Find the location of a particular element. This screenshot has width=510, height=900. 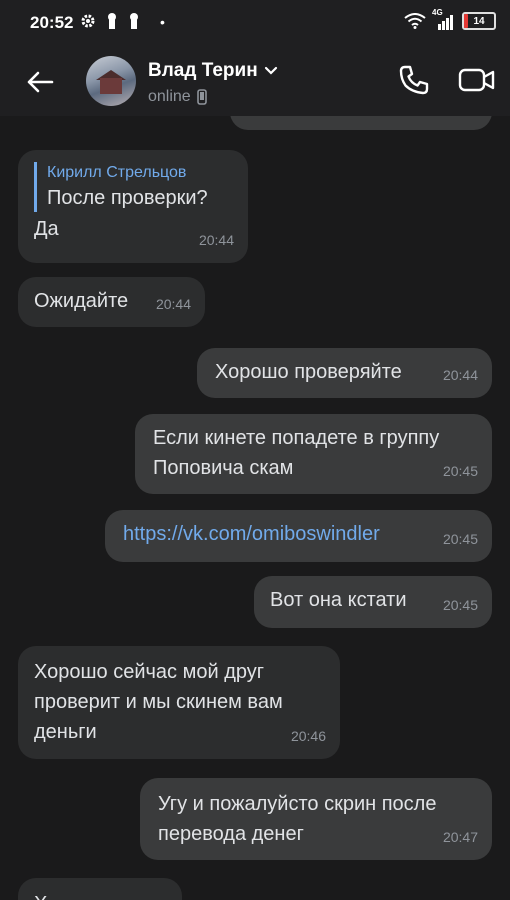

battery-level: 14 is located at coordinates (479, 21).